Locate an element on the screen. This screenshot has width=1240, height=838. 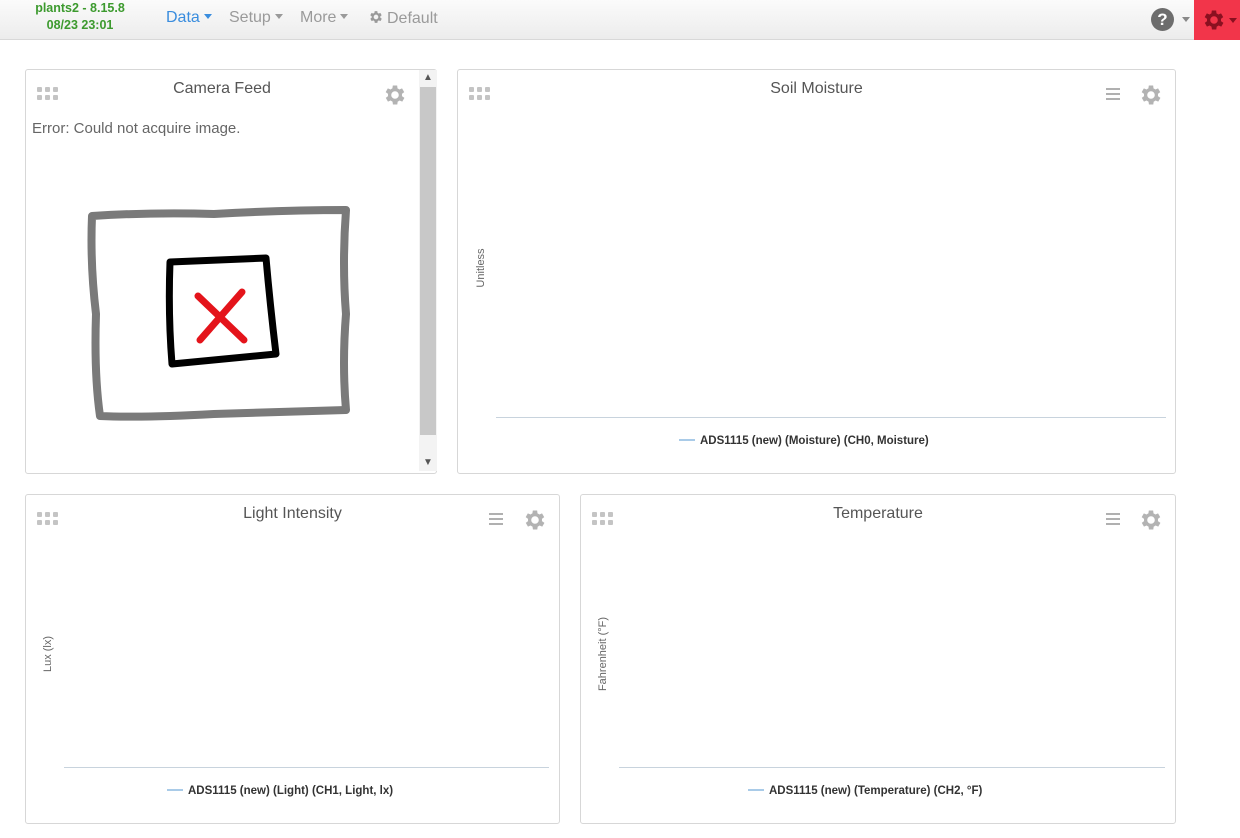
widget-title: Soil Moisture is located at coordinates (816, 88).